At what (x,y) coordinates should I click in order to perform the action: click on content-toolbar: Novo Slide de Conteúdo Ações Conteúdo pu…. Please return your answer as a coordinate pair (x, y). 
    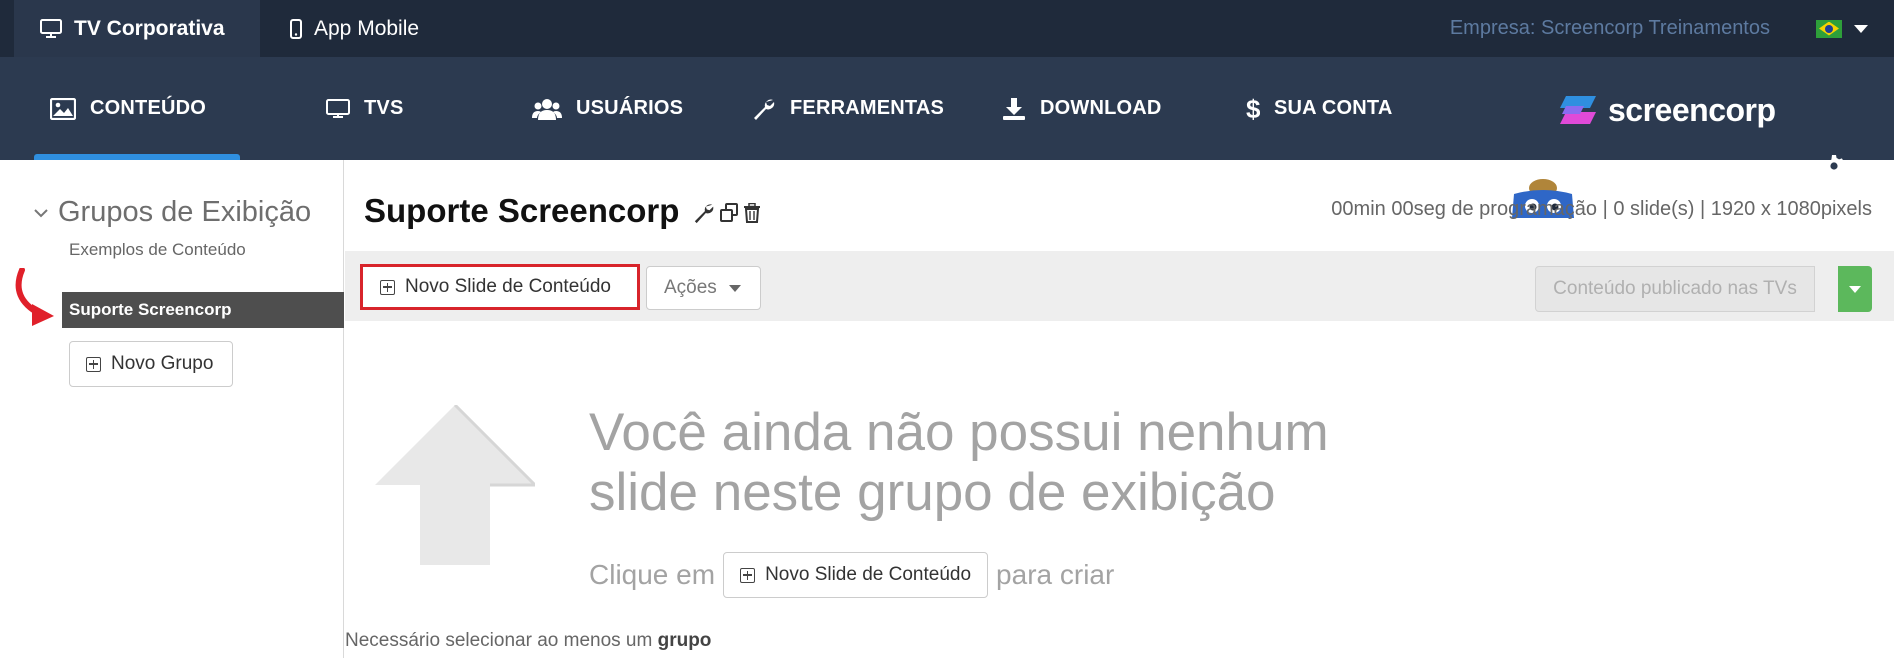
    Looking at the image, I should click on (1119, 286).